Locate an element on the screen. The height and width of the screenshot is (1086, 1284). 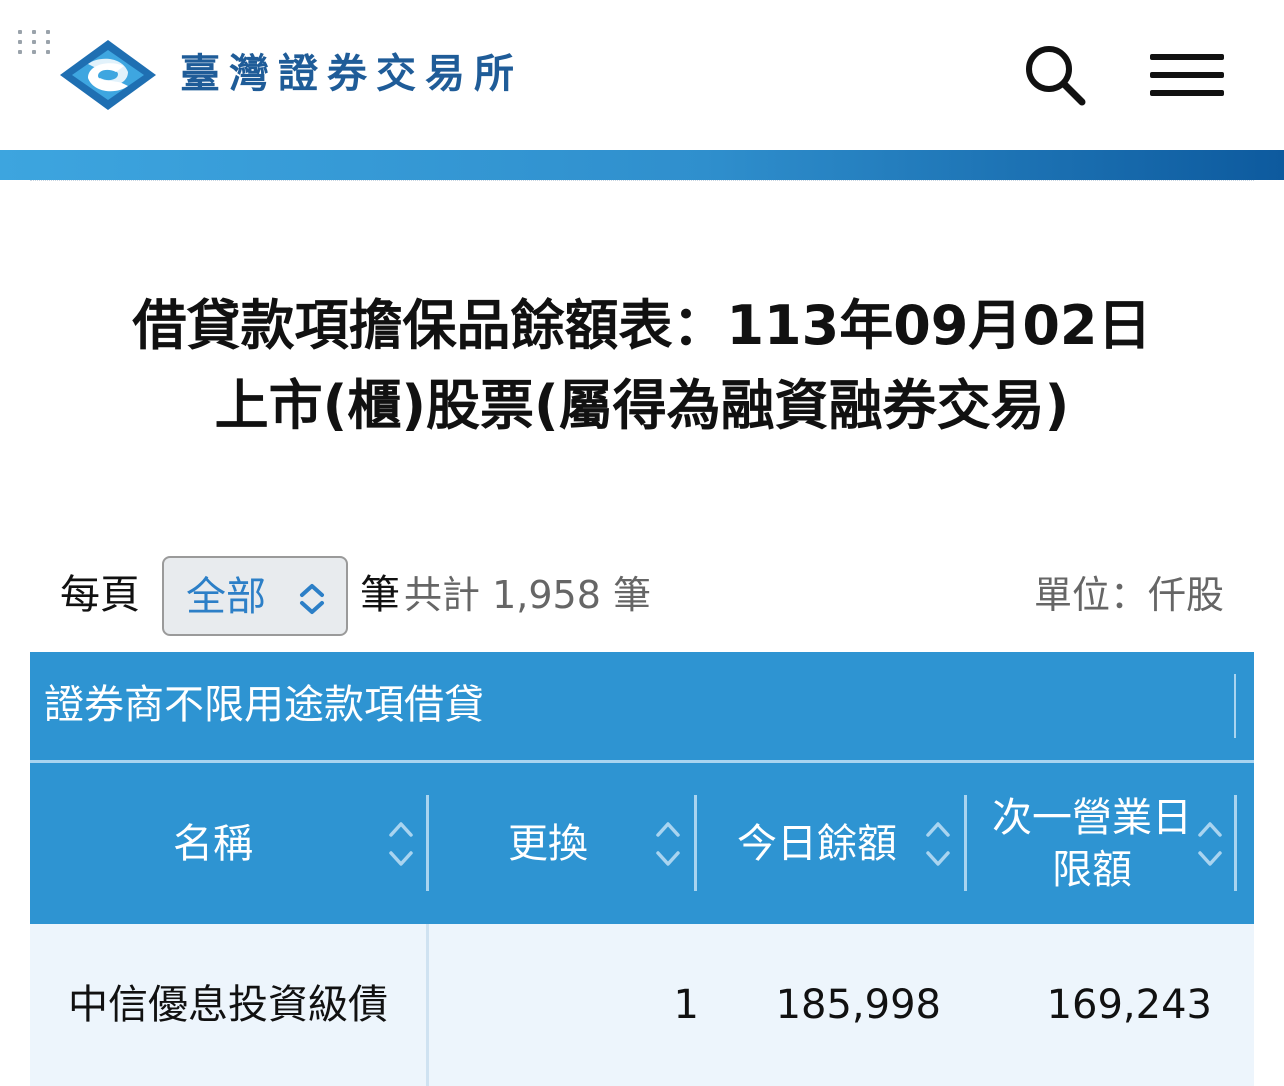
per-page-value: 全部 is located at coordinates (226, 597).